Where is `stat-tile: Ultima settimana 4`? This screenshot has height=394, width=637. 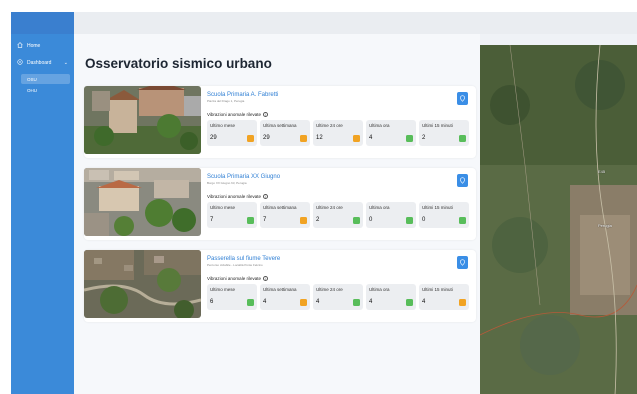
stat-tile: Ultima settimana 4 is located at coordinates (285, 297).